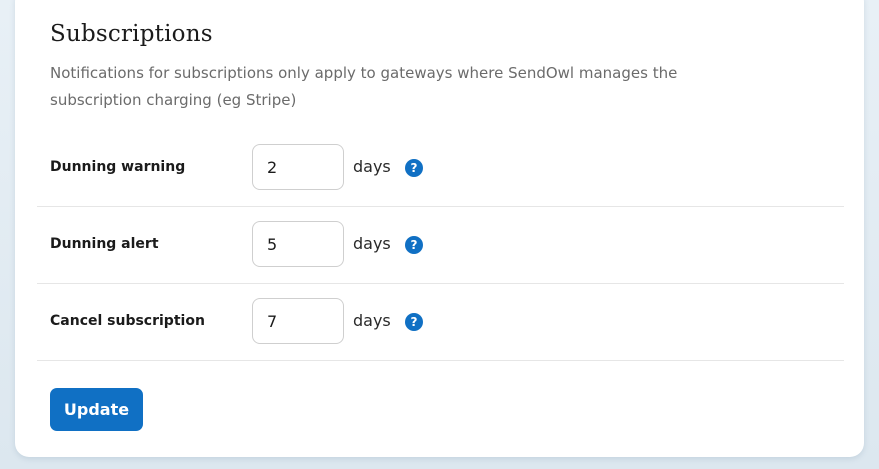 This screenshot has width=879, height=469. I want to click on dunning-alert-unit: days, so click(372, 243).